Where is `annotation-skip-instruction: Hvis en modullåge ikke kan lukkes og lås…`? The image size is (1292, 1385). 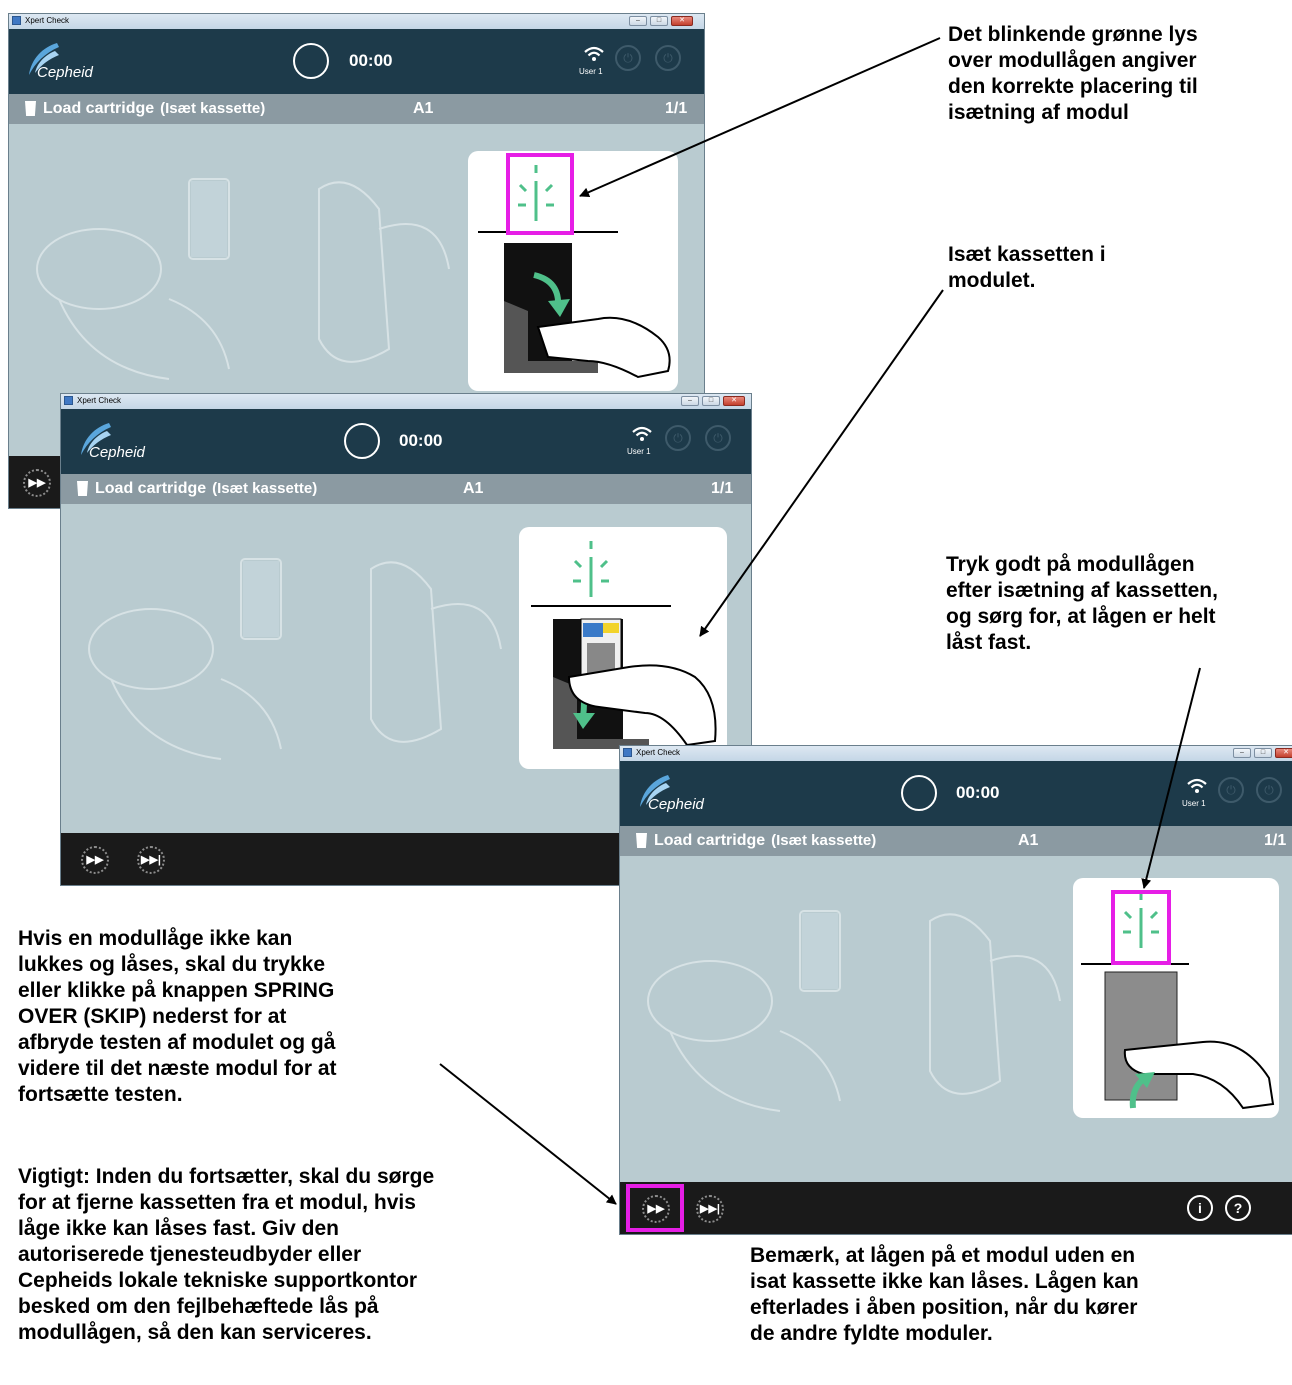
annotation-skip-instruction: Hvis en modullåge ikke kan lukkes og lås… is located at coordinates (177, 1016).